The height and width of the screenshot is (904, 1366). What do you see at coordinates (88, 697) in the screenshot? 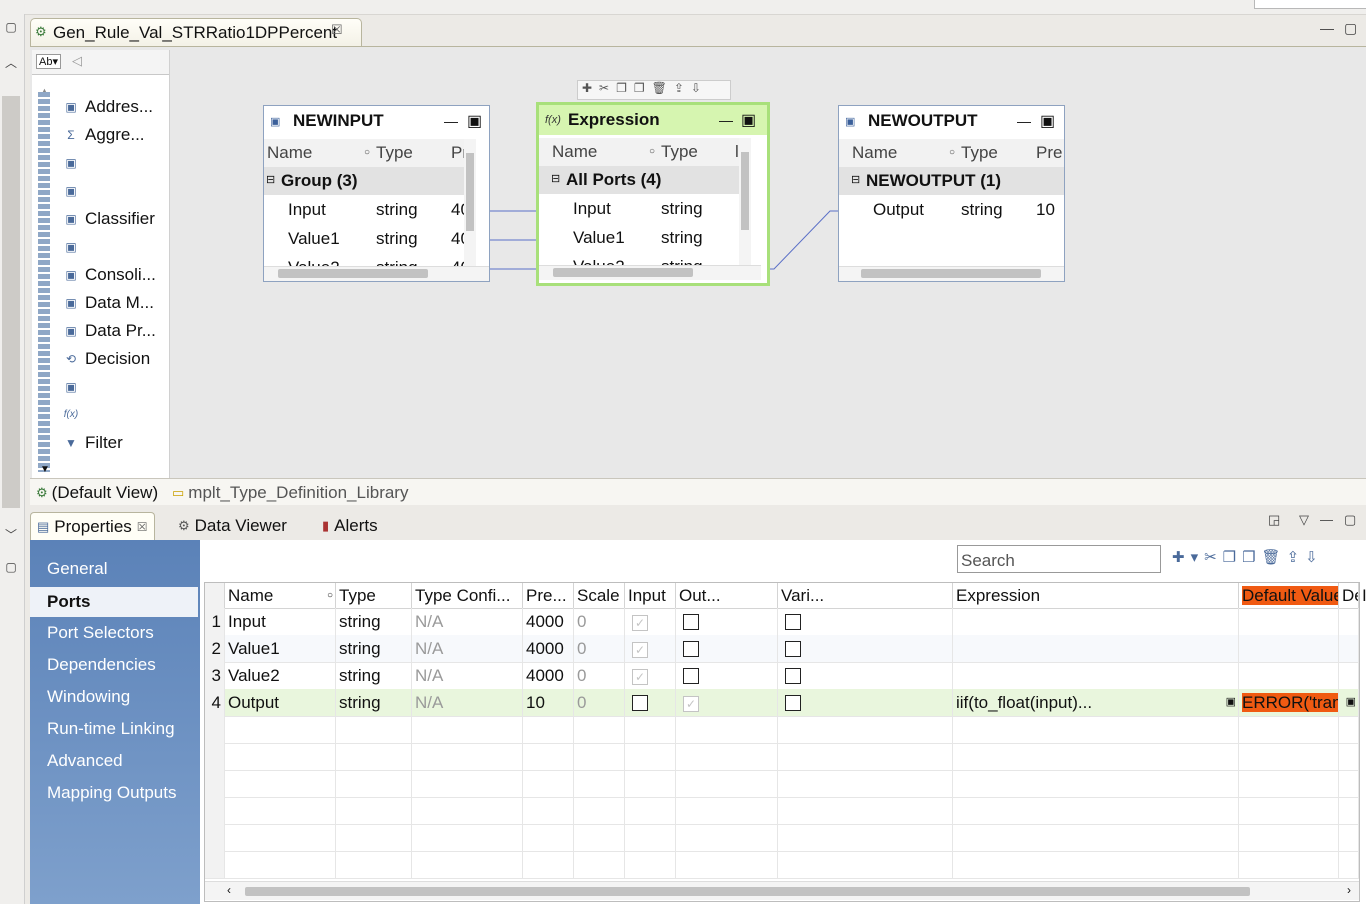
I see `nav-item-windowing: Windowing` at bounding box center [88, 697].